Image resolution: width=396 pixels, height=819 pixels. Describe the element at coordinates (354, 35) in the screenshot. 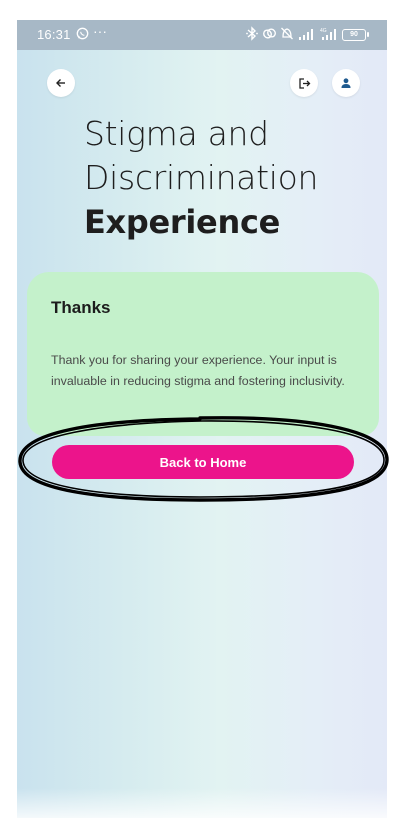

I see `battery-icon: 90` at that location.